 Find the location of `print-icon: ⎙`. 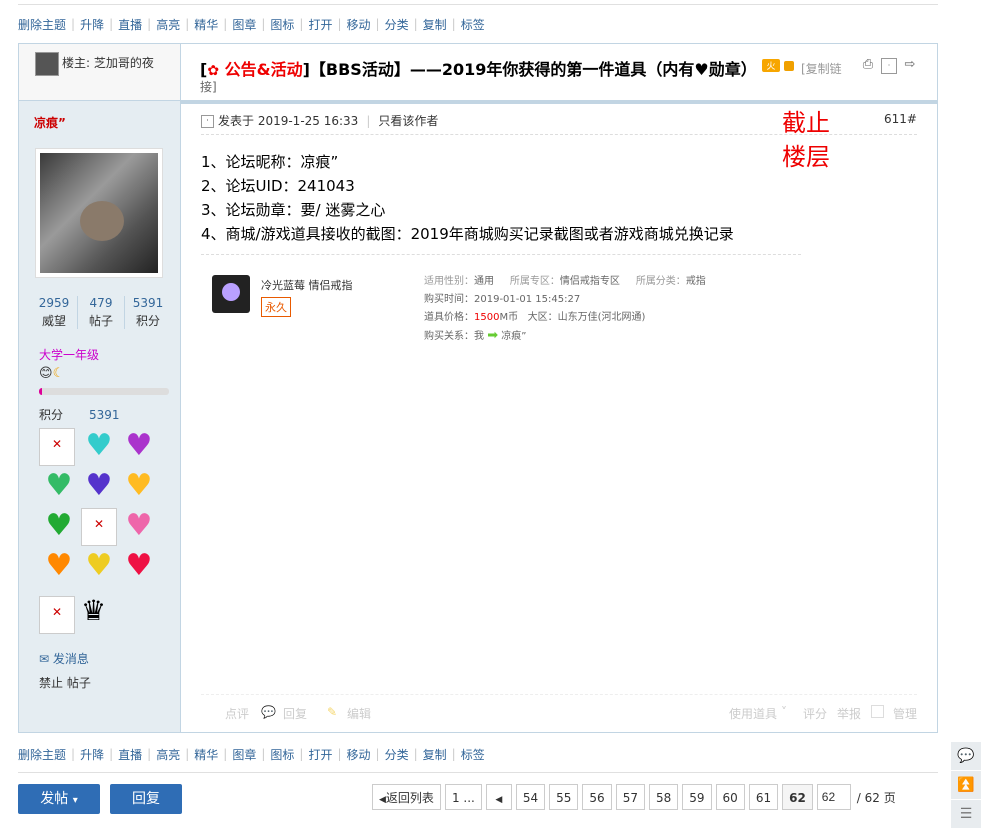

print-icon: ⎙ is located at coordinates (868, 65).